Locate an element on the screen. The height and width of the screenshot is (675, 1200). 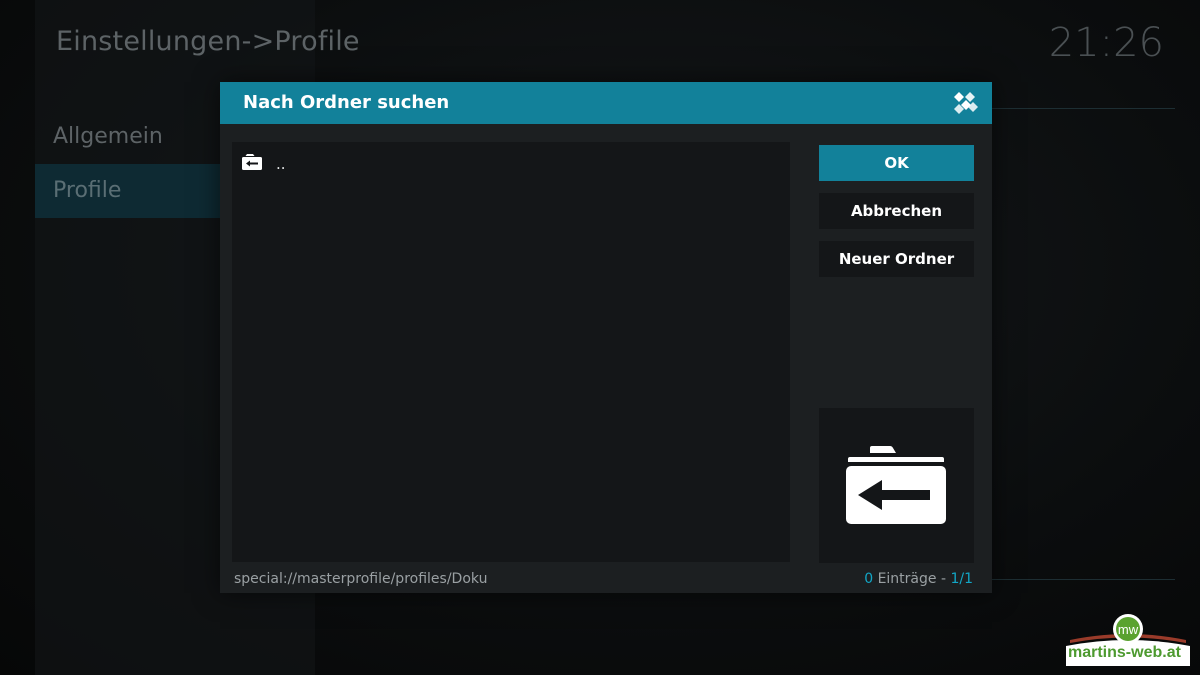
clock: 21:26 is located at coordinates (1106, 43).